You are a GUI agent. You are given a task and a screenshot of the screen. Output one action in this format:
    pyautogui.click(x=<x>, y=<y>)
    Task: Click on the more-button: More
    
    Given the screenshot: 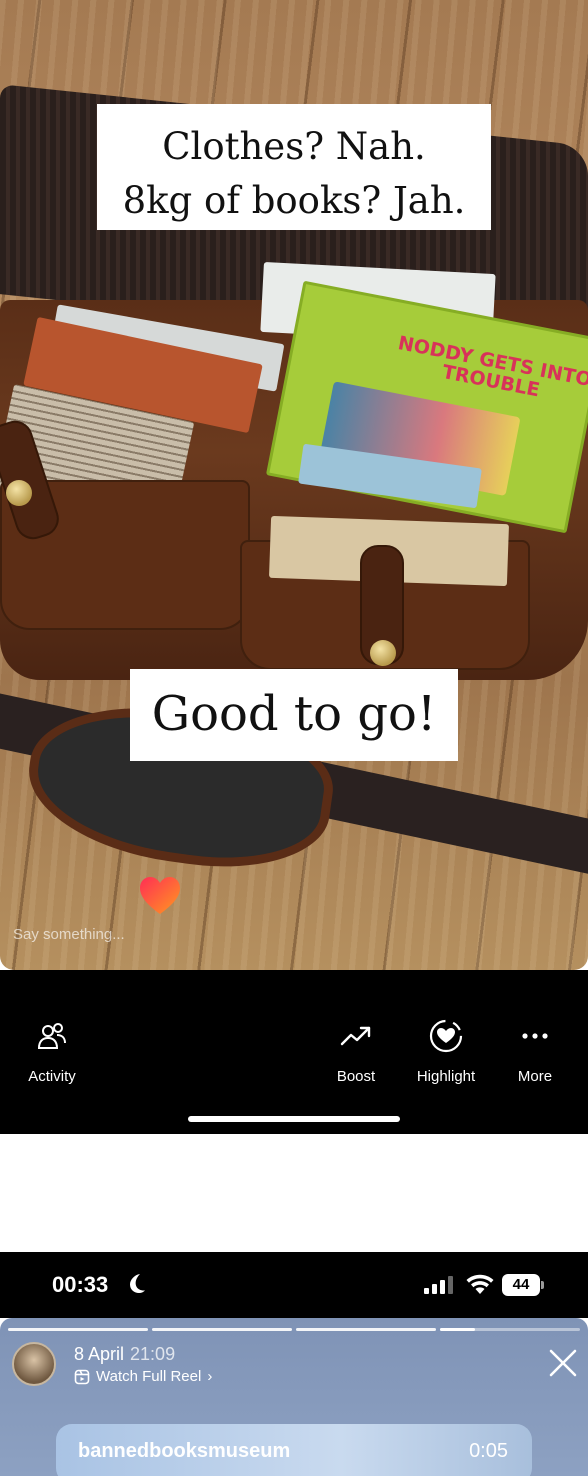 What is the action you would take?
    pyautogui.click(x=535, y=1050)
    